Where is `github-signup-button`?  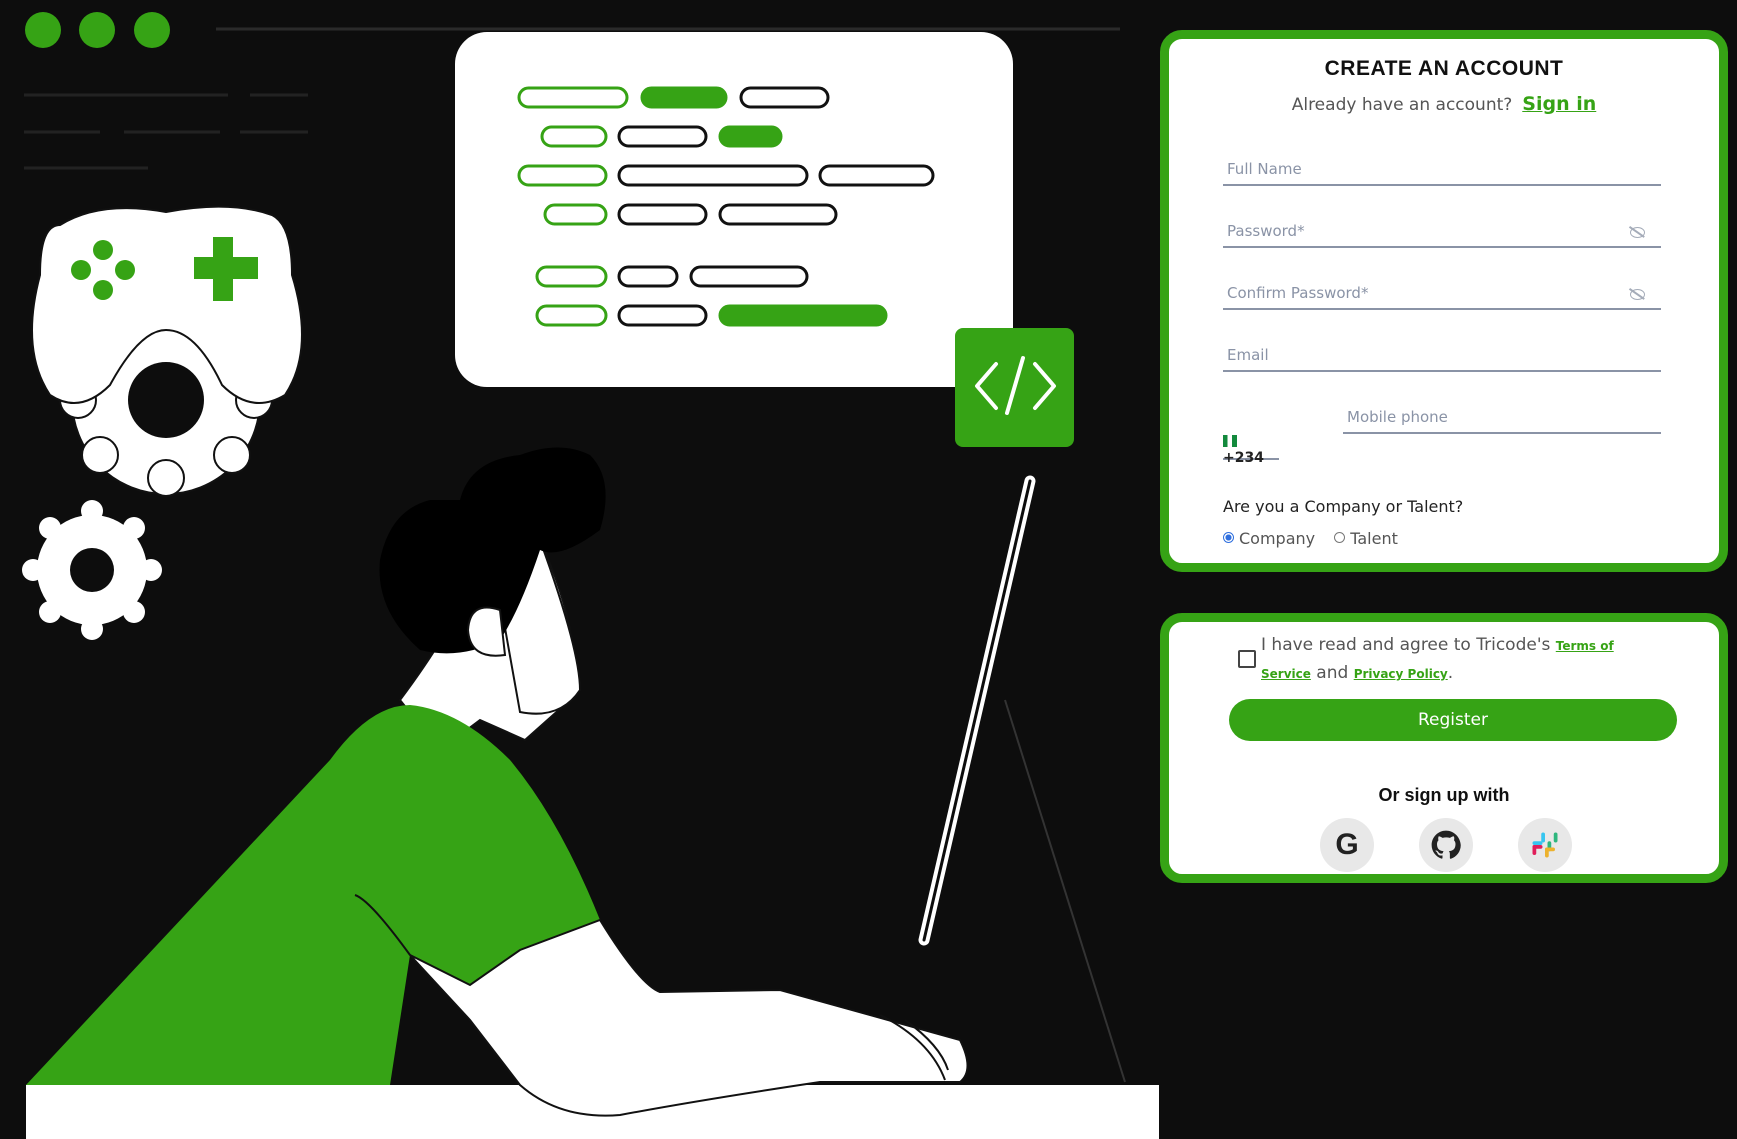
github-signup-button is located at coordinates (1446, 845).